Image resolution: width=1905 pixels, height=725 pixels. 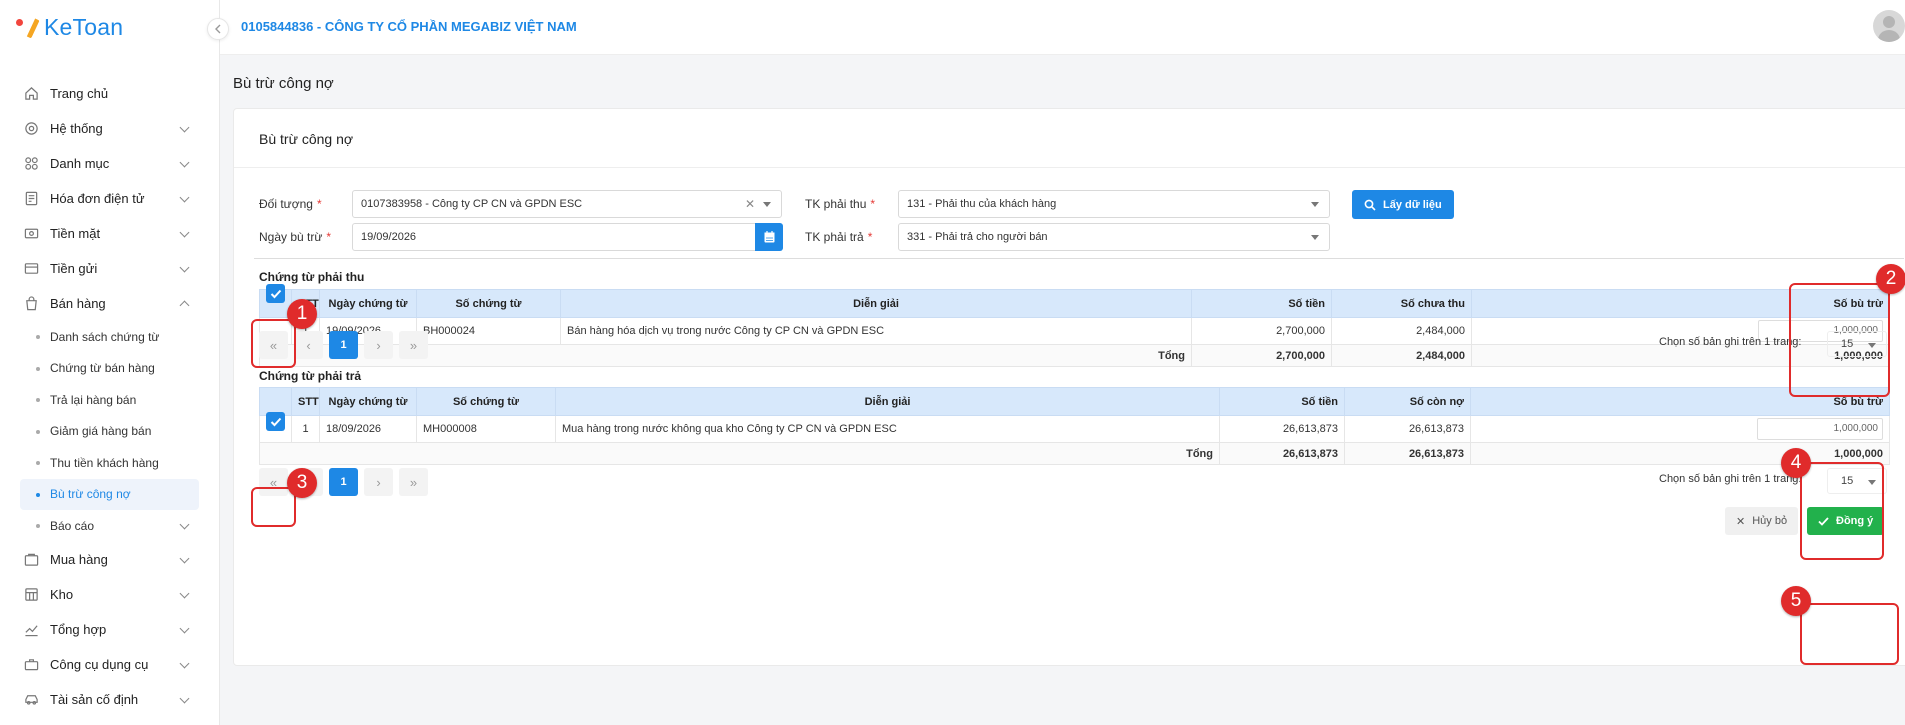 I want to click on sidebar-item-fixed-assets: Tài sản cố định, so click(x=110, y=699).